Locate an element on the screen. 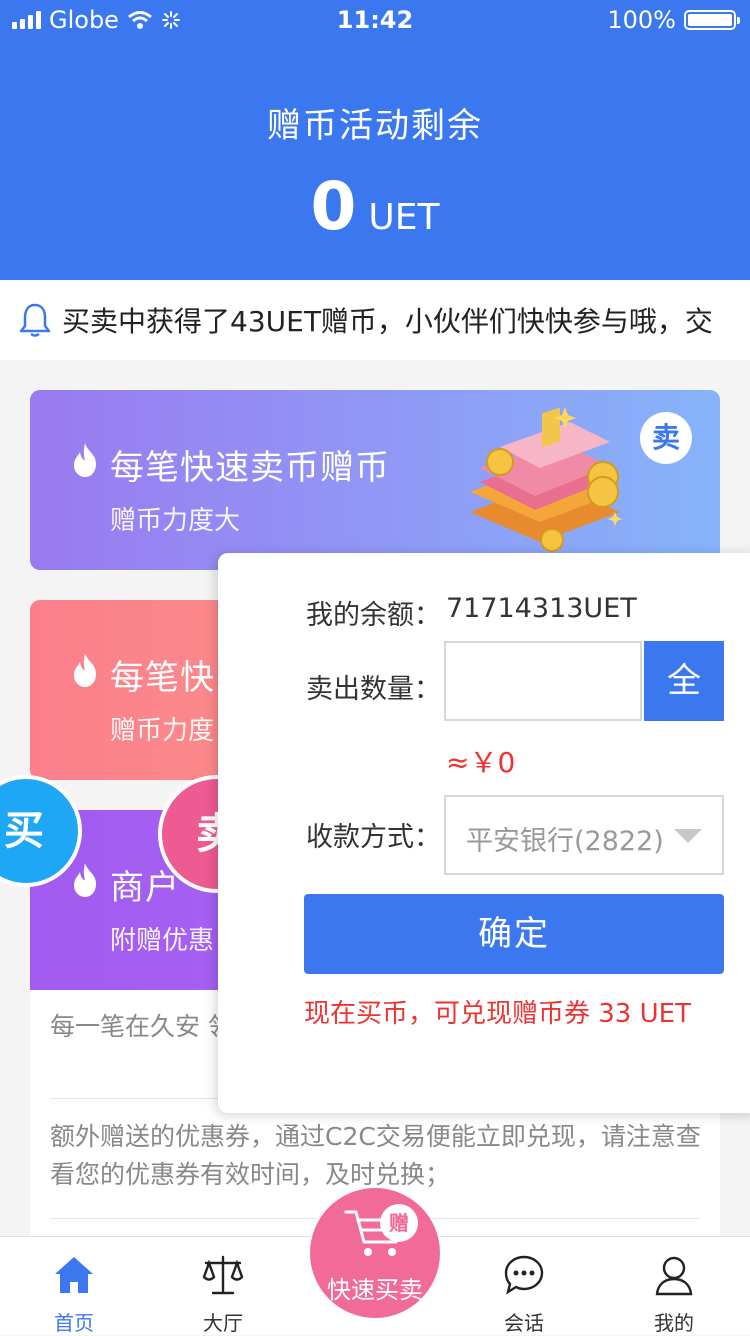 The width and height of the screenshot is (750, 1336). remaining-unit: UET is located at coordinates (404, 217).